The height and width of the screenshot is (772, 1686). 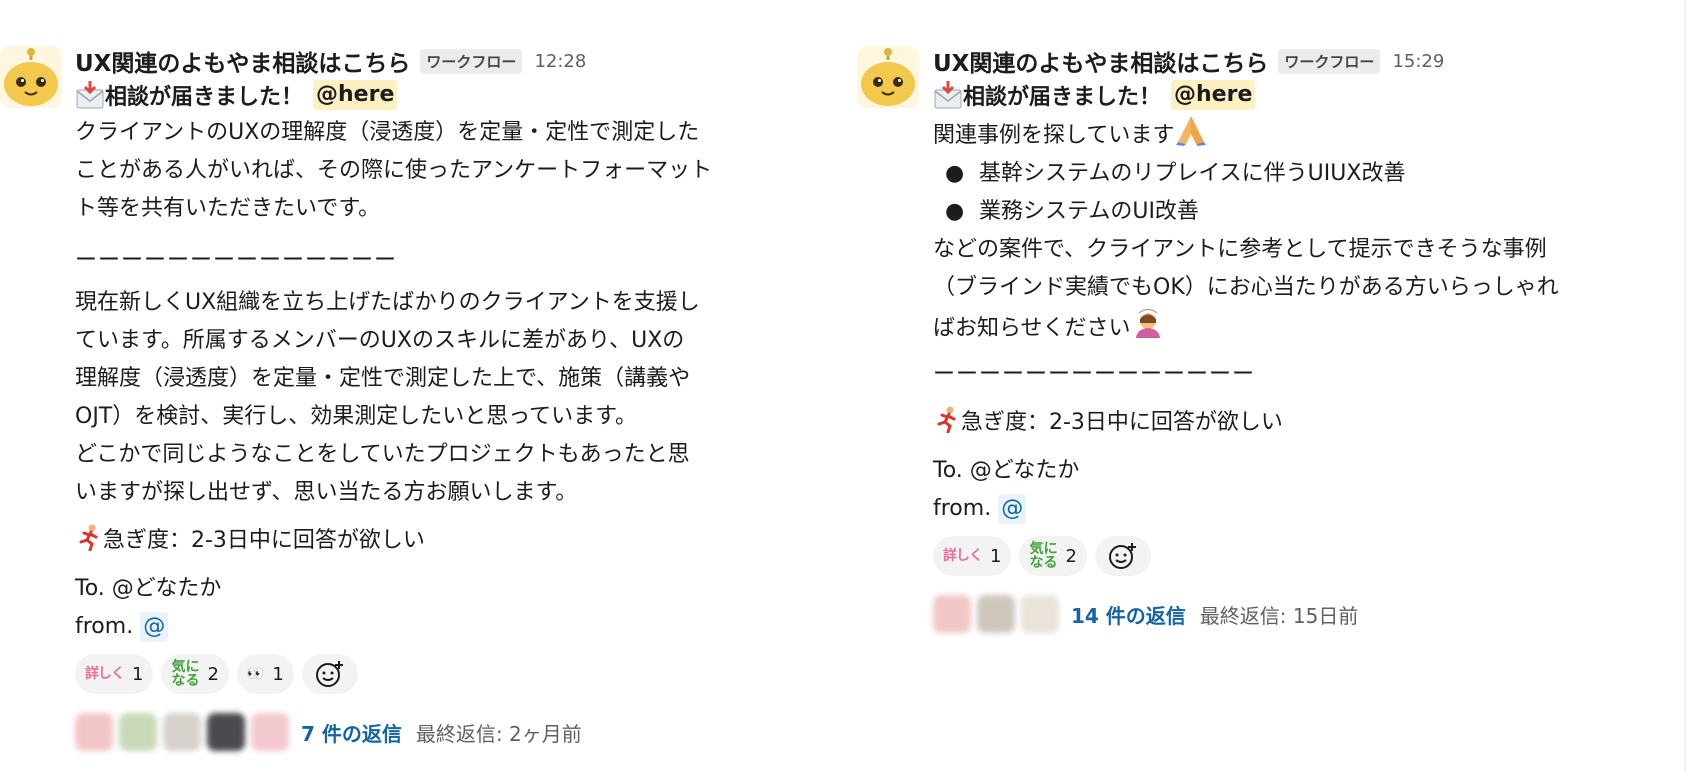 What do you see at coordinates (1309, 134) in the screenshot?
I see `intro-line: 関連事例を探しています` at bounding box center [1309, 134].